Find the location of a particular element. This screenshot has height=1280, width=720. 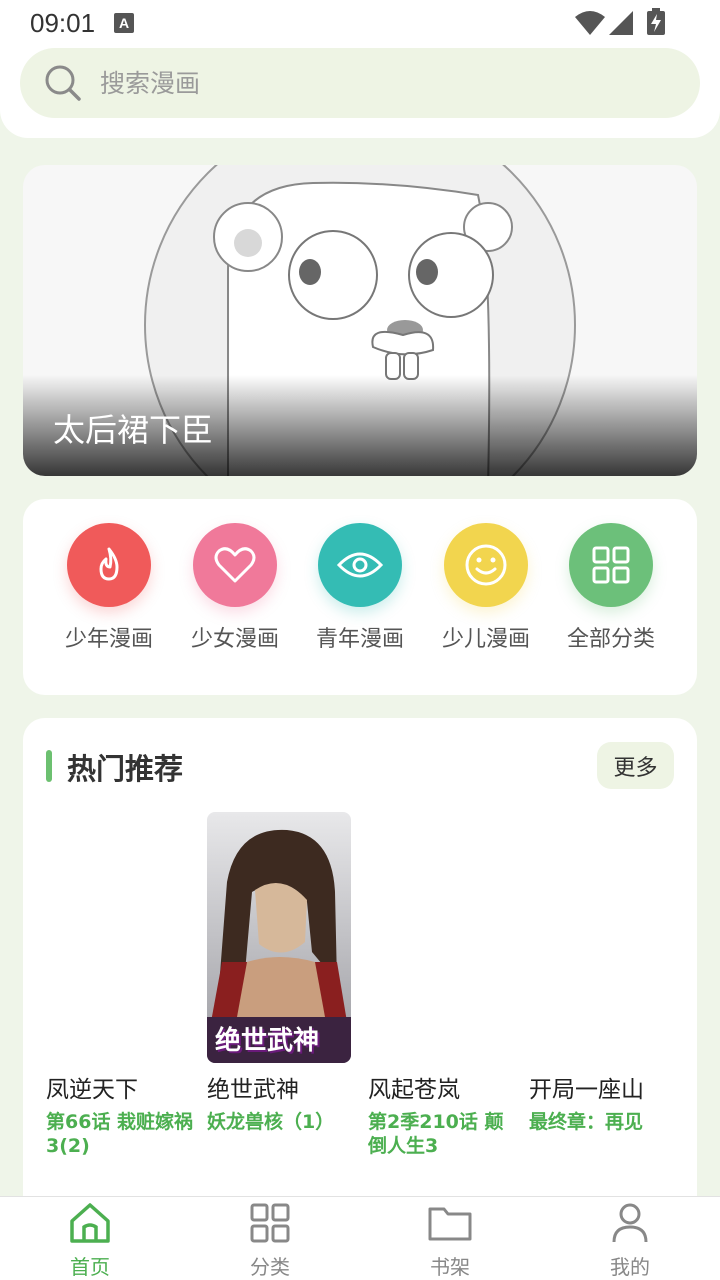

comic-chapter: 第66话 栽赃嫁祸3(2) is located at coordinates (120, 1134).